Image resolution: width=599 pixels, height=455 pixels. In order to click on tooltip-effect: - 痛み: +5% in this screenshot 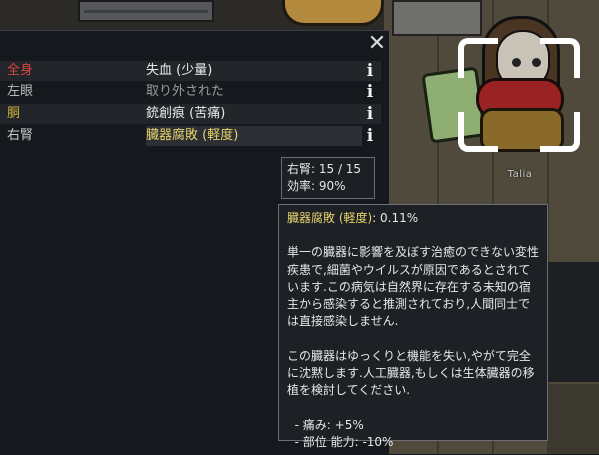, I will do `click(325, 424)`.